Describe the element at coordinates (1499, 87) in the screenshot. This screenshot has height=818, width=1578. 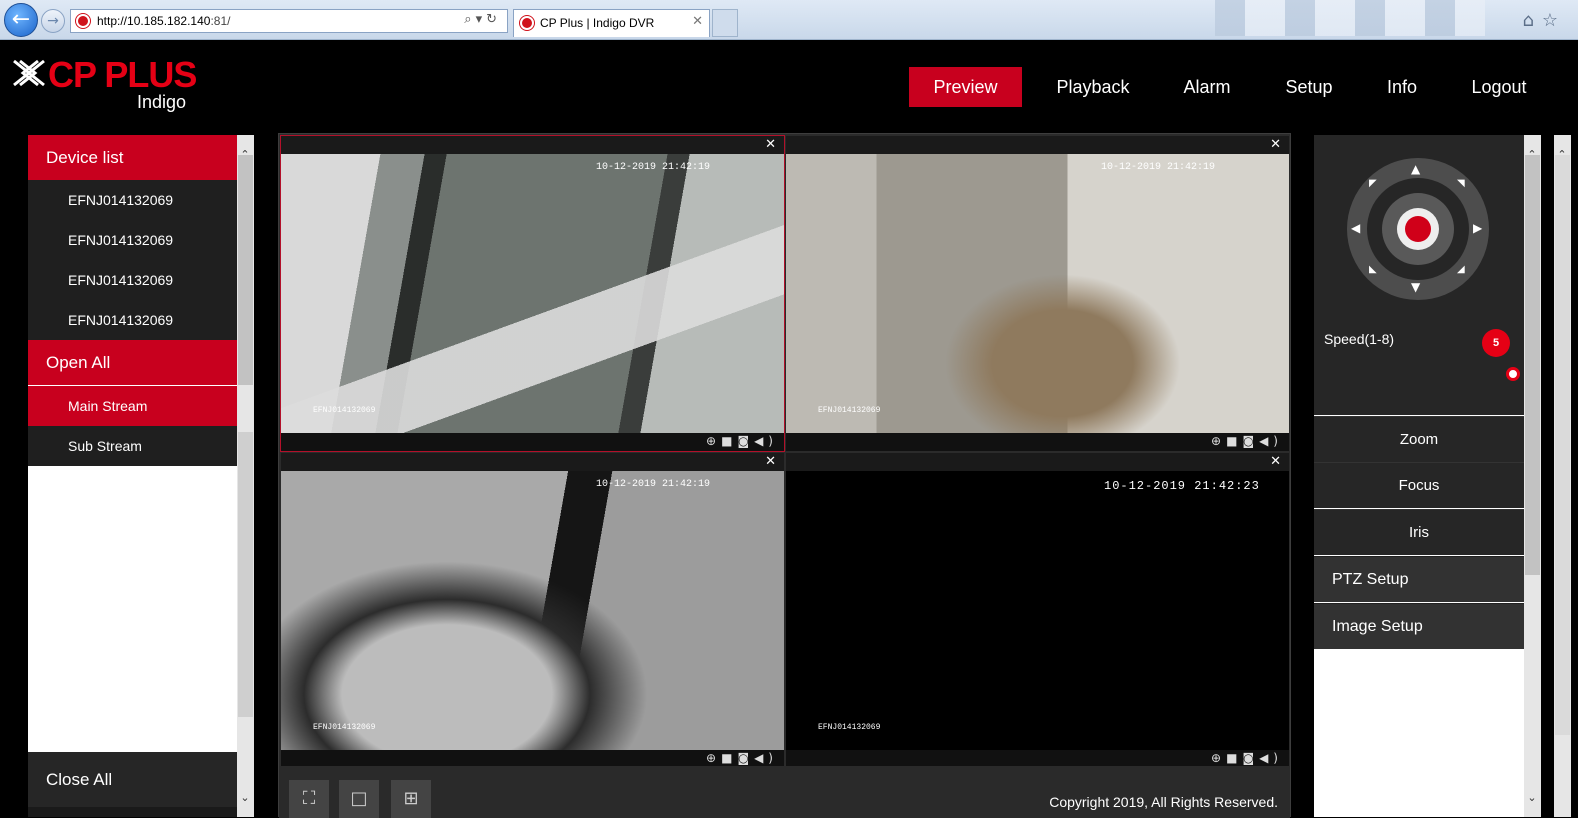
I see `menu-logout: Logout` at that location.